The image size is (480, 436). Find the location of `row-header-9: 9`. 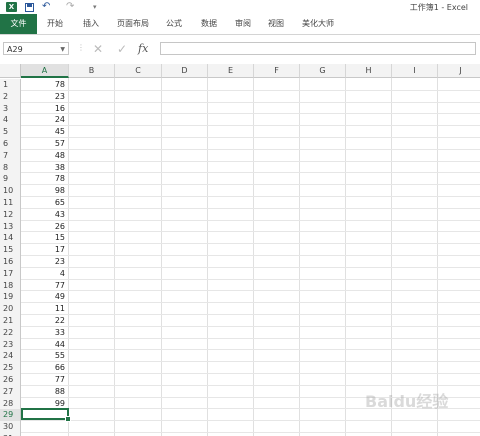

row-header-9: 9 is located at coordinates (10, 179).